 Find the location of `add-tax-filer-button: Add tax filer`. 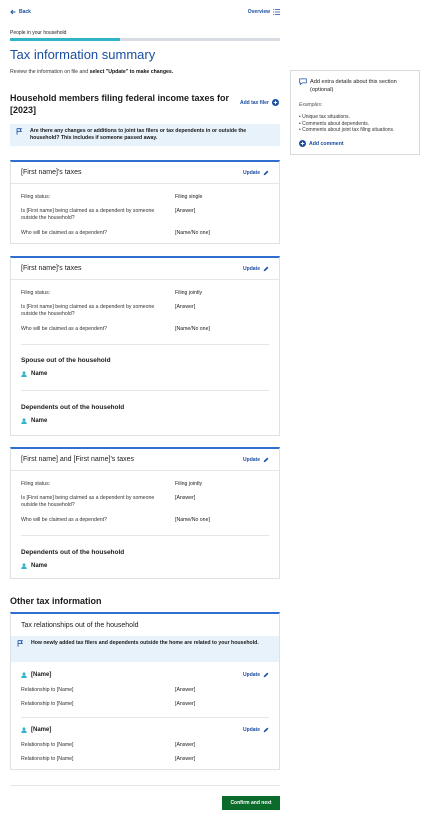

add-tax-filer-button: Add tax filer is located at coordinates (259, 102).